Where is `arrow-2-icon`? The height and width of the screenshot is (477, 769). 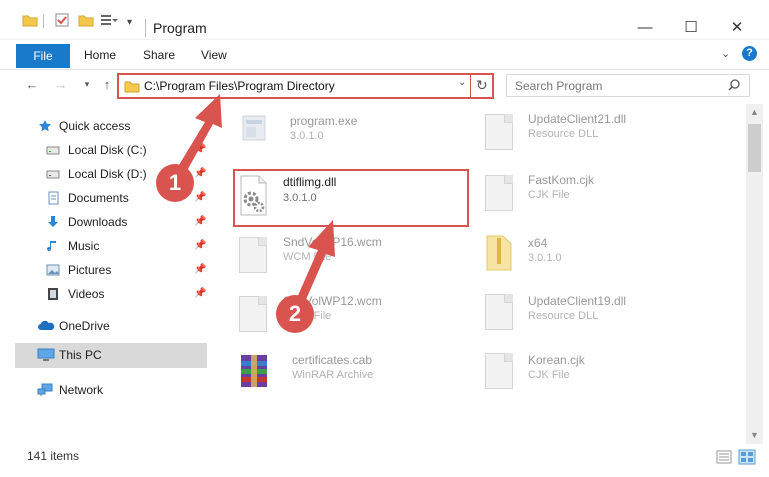
arrow-2-icon is located at coordinates (315, 262).